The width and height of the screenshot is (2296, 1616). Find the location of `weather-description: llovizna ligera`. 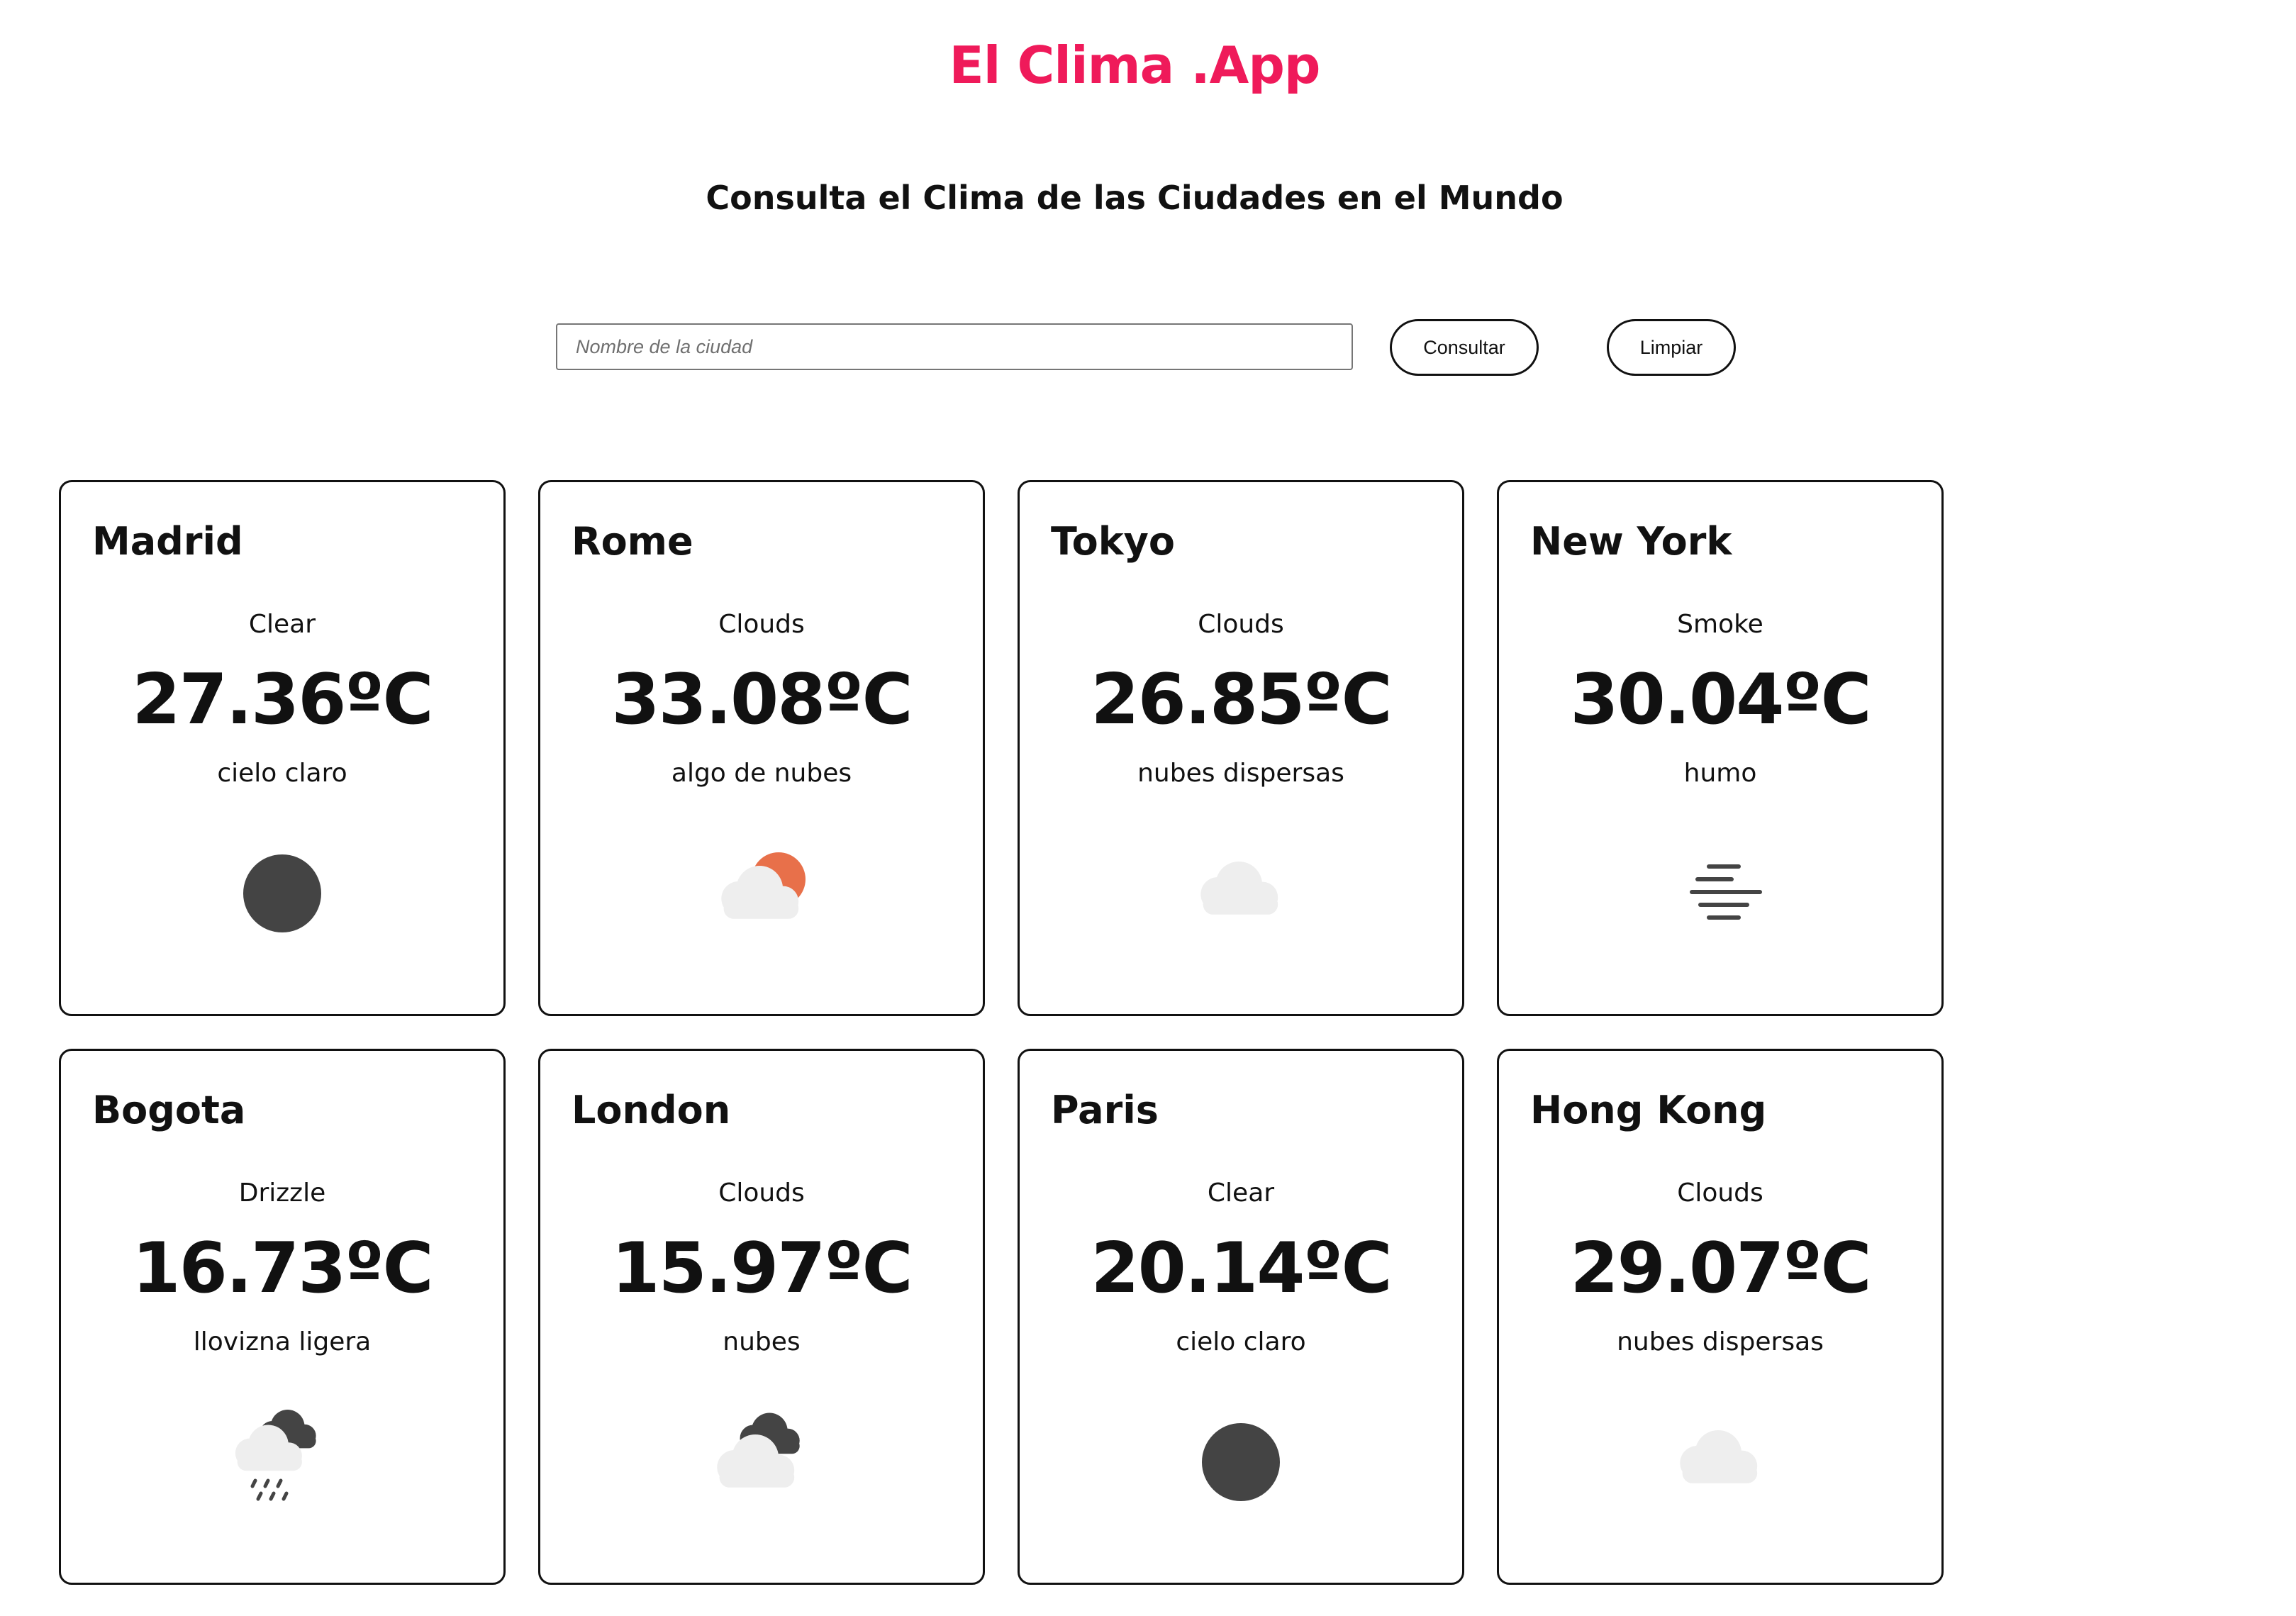

weather-description: llovizna ligera is located at coordinates (282, 1341).